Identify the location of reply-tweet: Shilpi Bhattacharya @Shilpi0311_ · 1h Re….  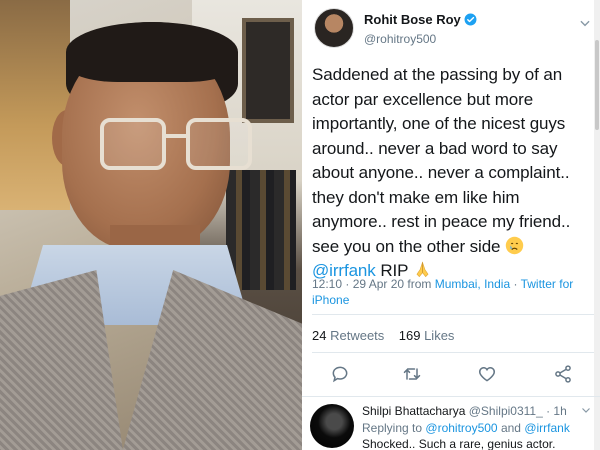
(451, 423).